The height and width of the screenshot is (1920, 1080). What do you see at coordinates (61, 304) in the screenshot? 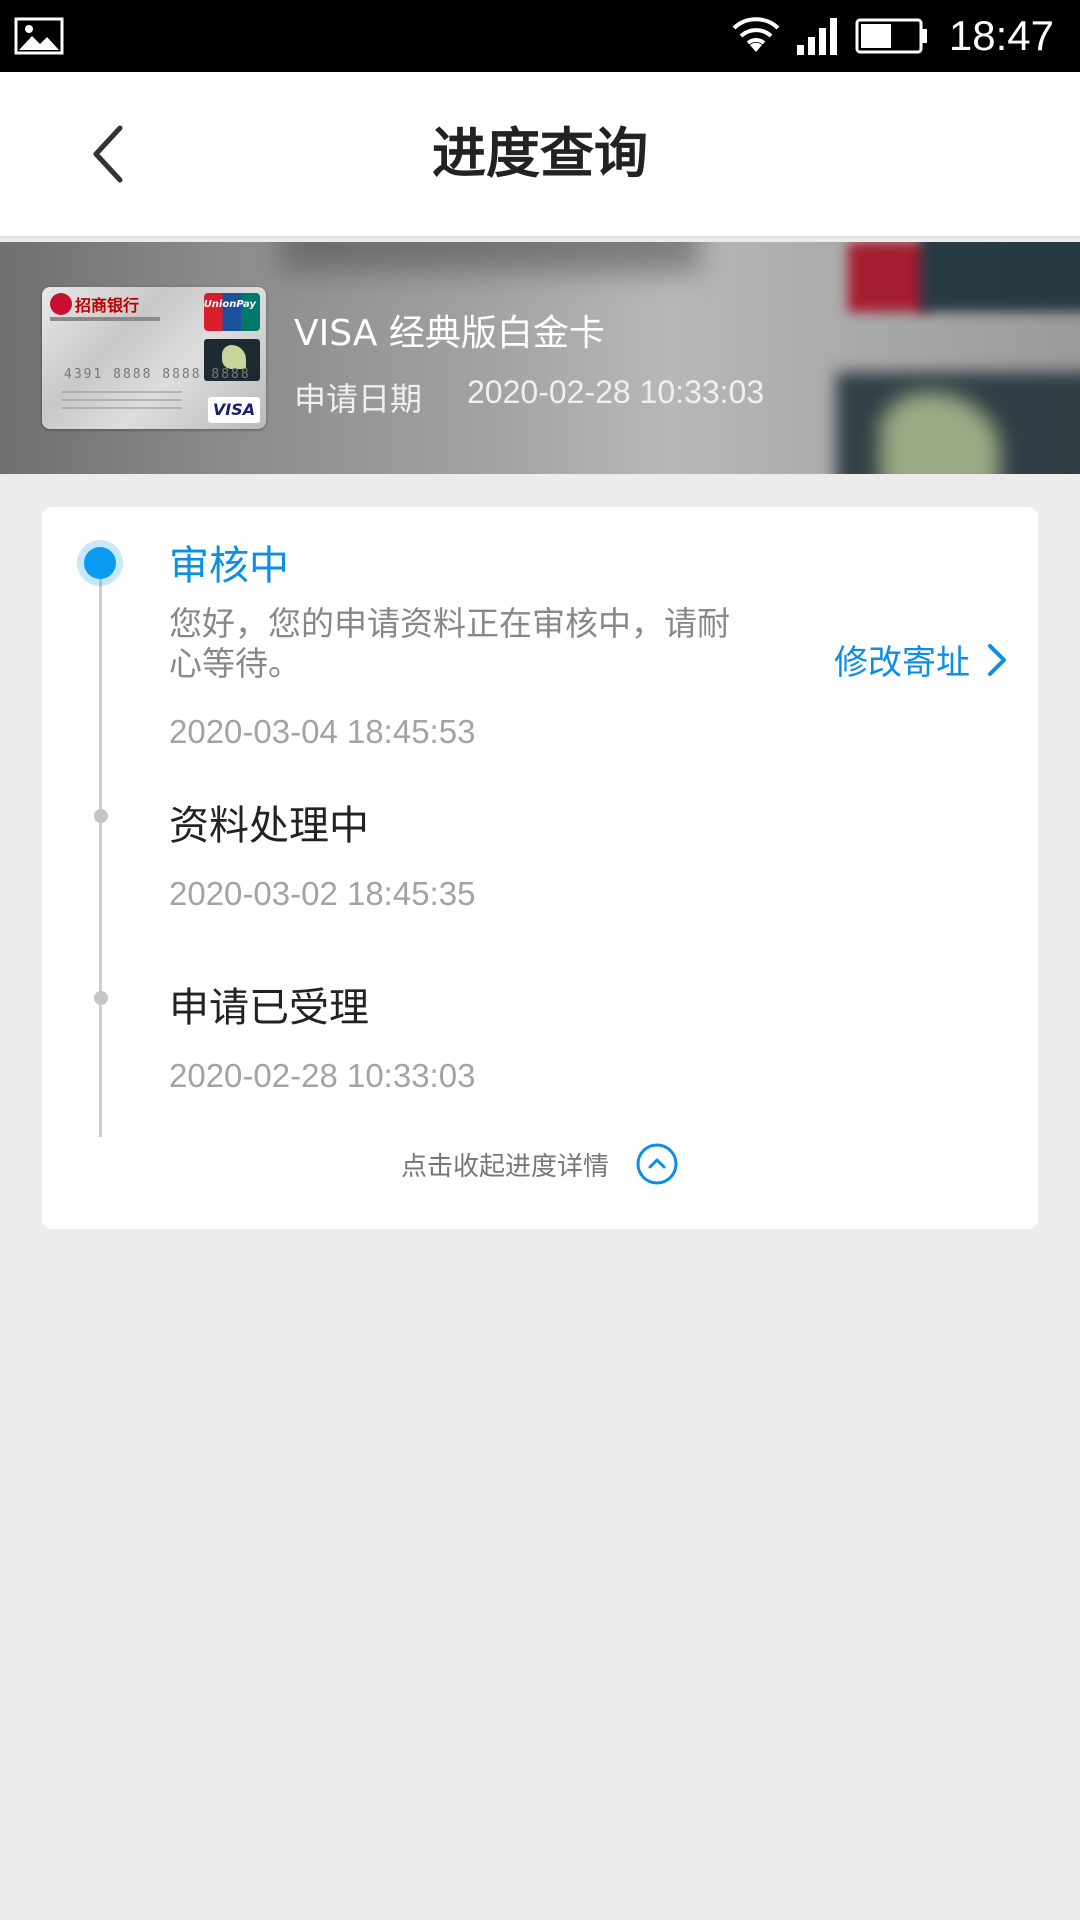
I see `bank-logo-icon` at bounding box center [61, 304].